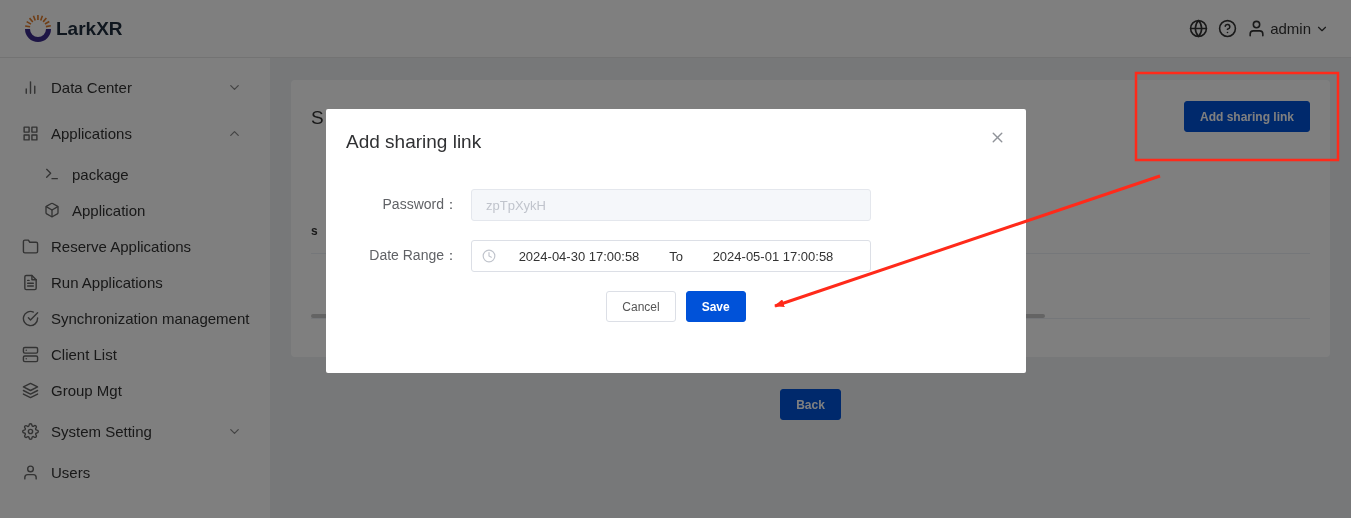  I want to click on layers-icon, so click(30, 390).